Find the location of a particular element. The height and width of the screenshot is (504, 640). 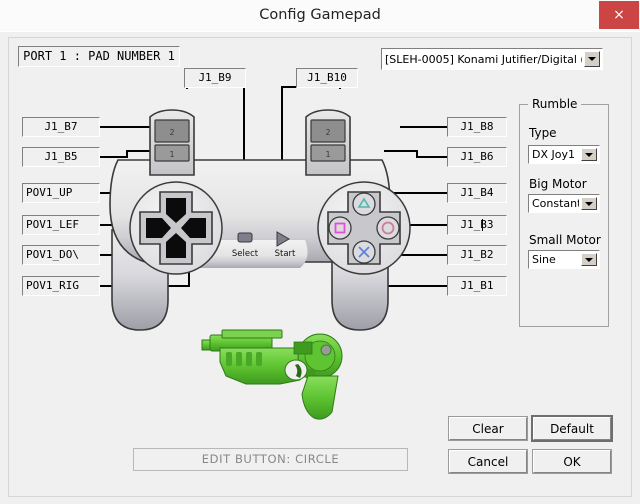

svg-text: Select is located at coordinates (245, 254).